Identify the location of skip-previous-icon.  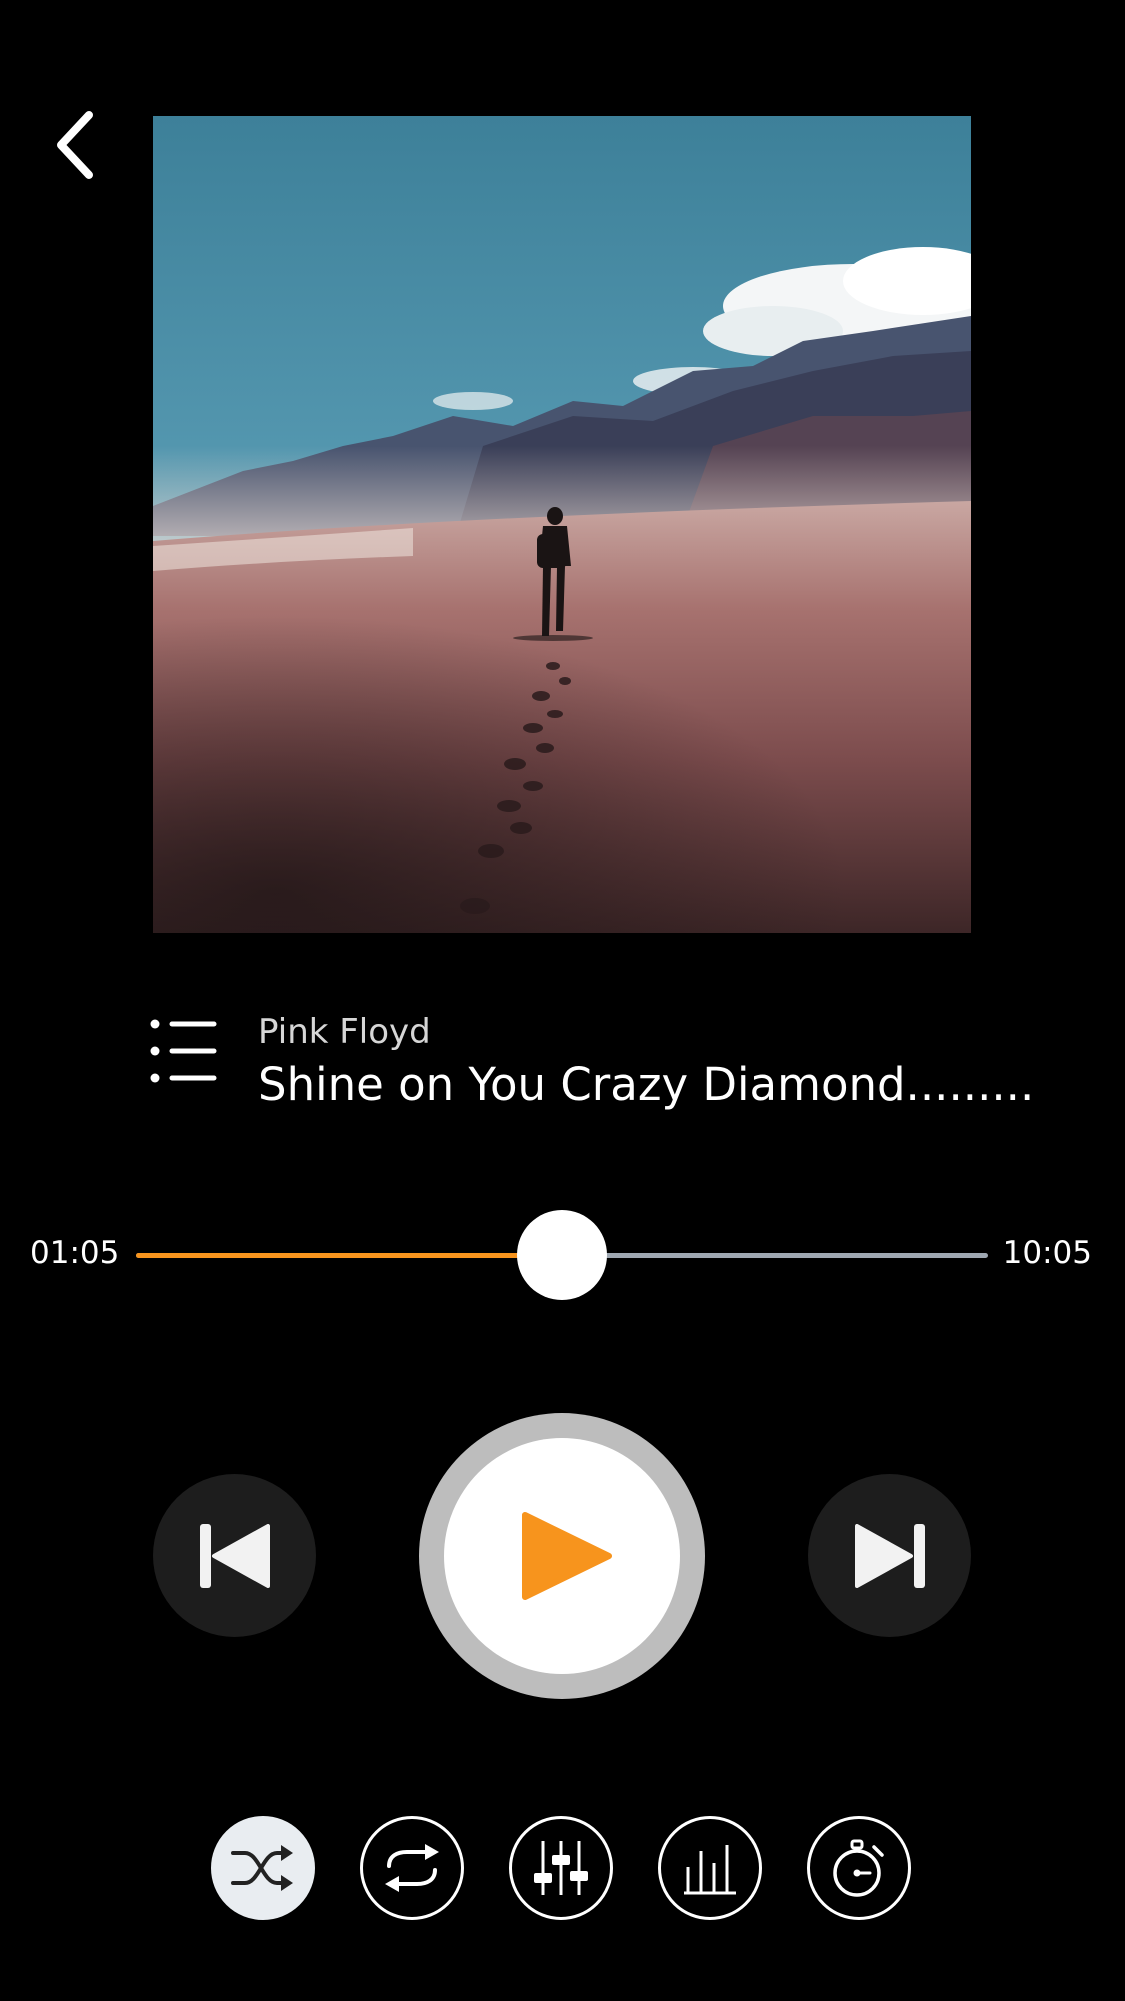
(234, 1555).